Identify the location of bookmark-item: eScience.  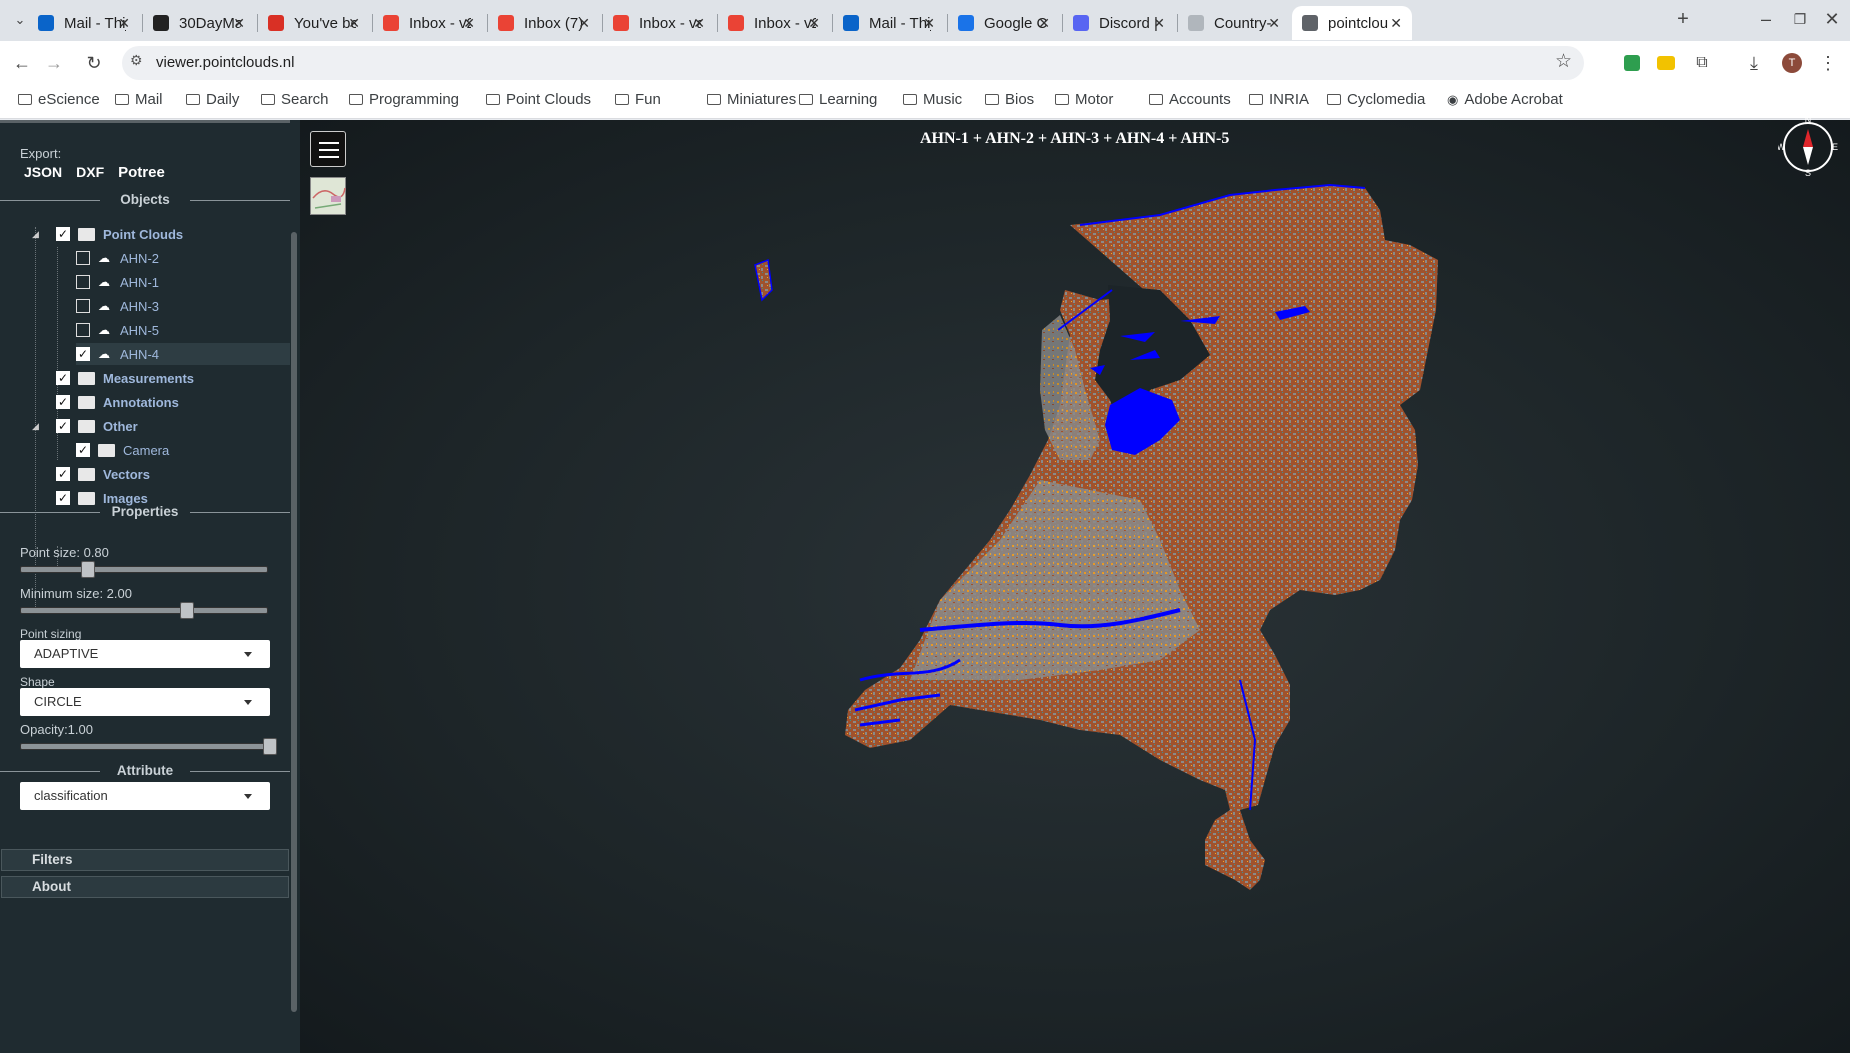
(59, 99).